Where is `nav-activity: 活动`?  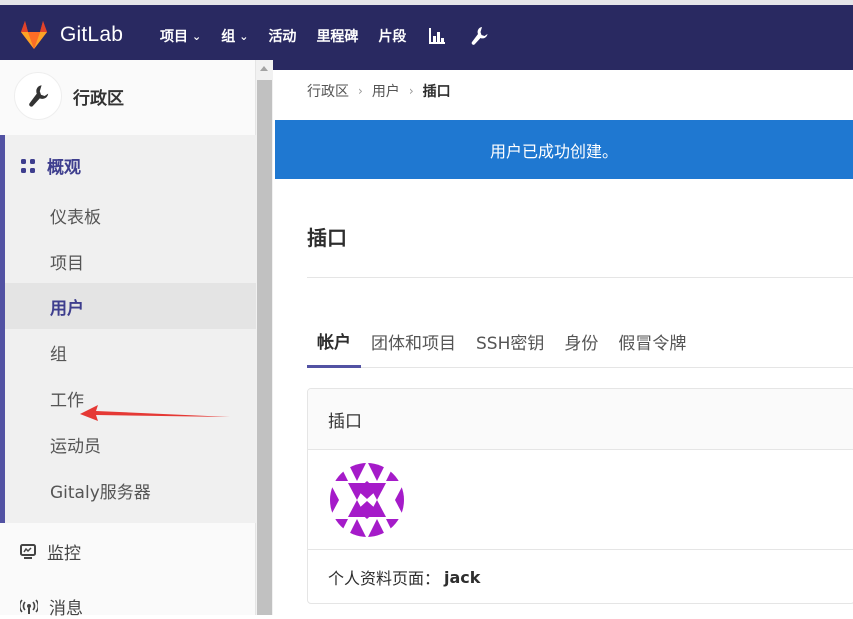
nav-activity: 活动 is located at coordinates (282, 36).